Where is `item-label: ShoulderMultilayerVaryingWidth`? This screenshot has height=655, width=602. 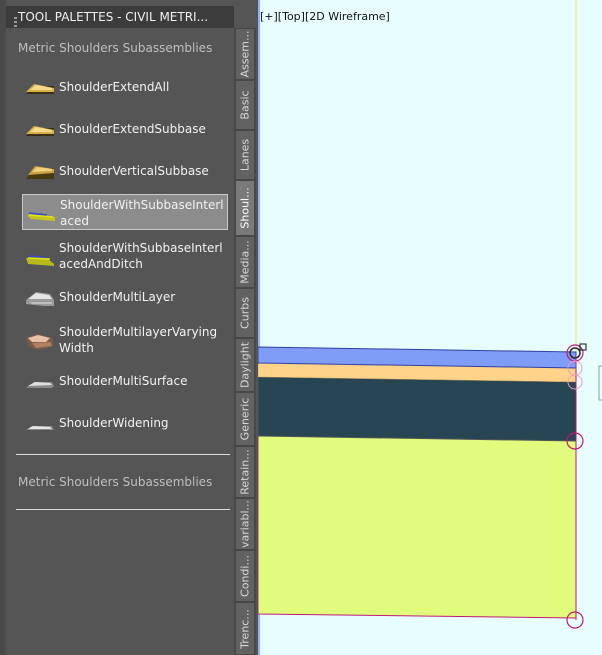
item-label: ShoulderMultilayerVaryingWidth is located at coordinates (138, 340).